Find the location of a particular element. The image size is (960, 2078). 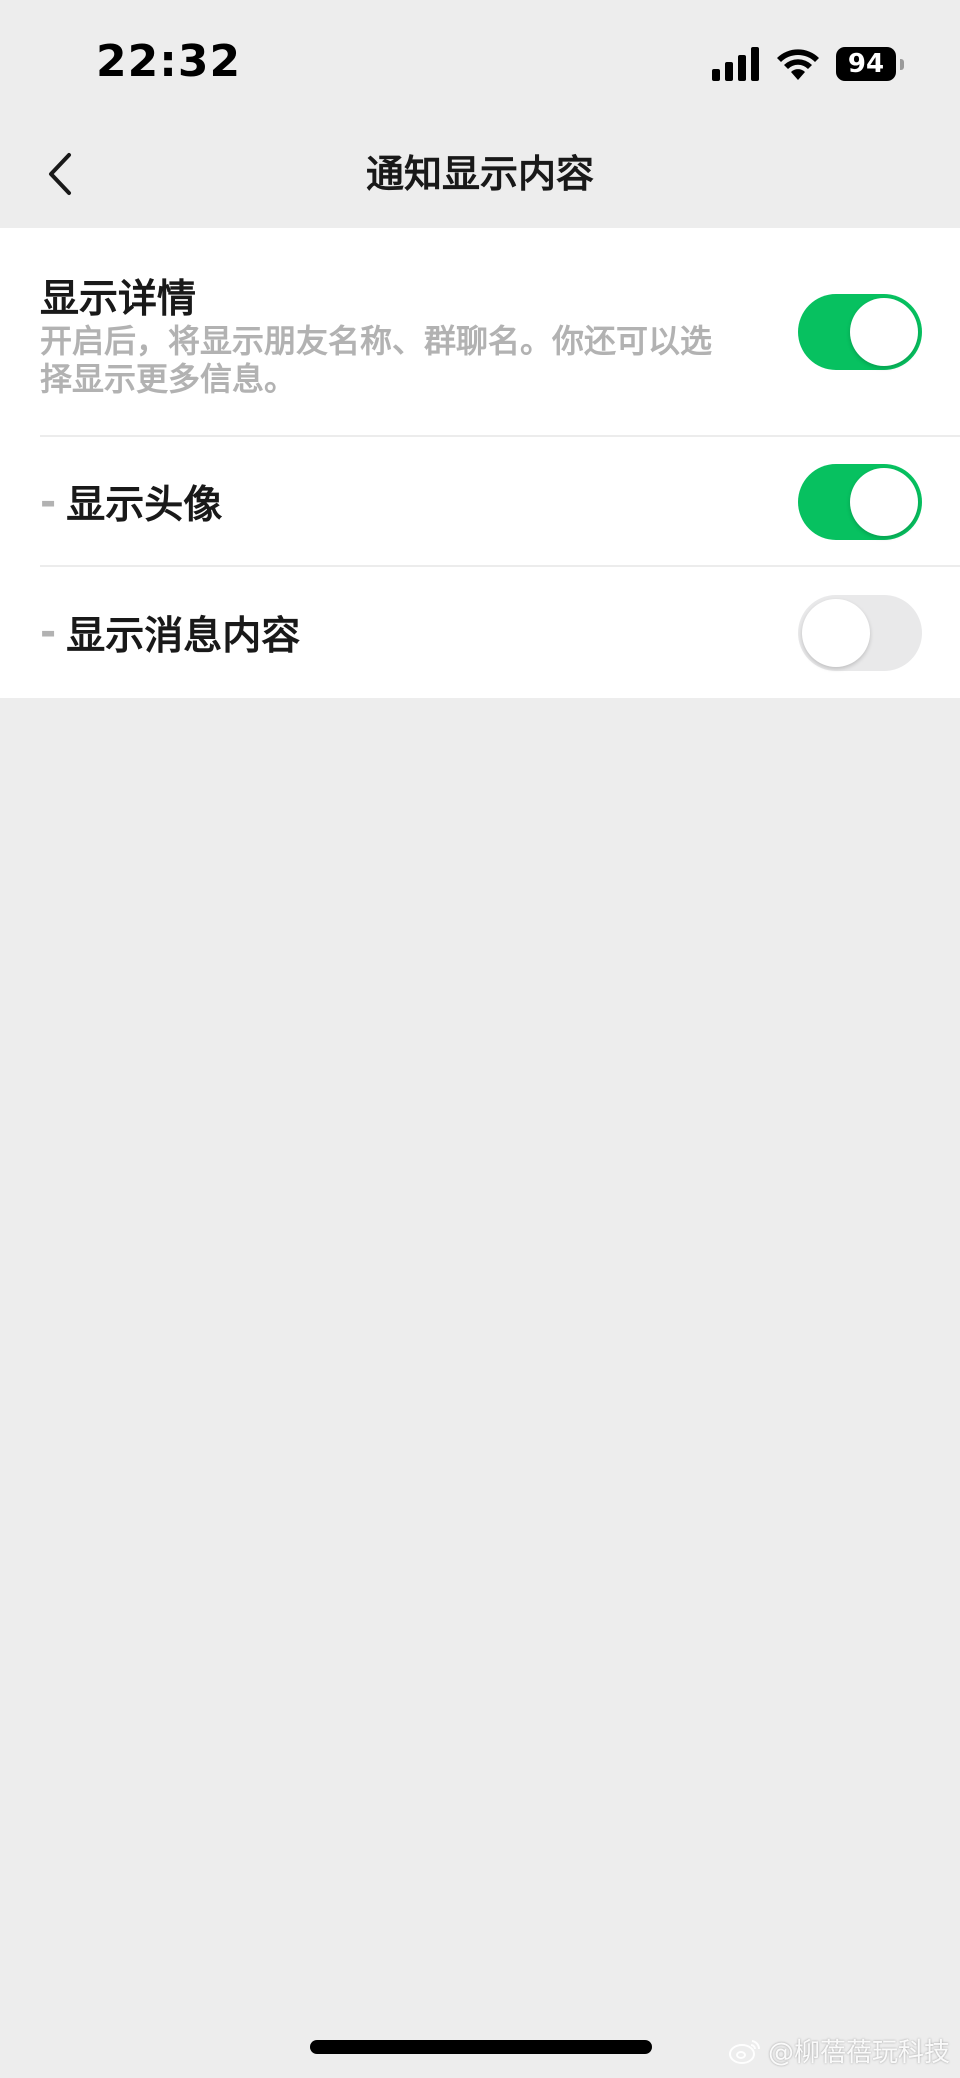

show-message-content-toggle is located at coordinates (860, 633).